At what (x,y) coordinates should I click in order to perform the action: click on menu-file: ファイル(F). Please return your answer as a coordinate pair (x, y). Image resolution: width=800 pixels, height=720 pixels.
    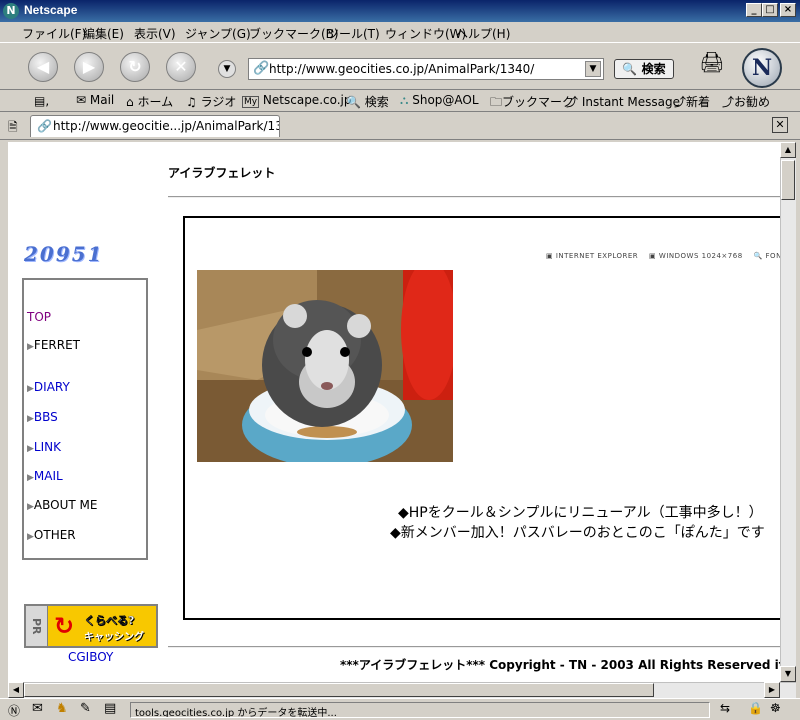
    Looking at the image, I should click on (54, 33).